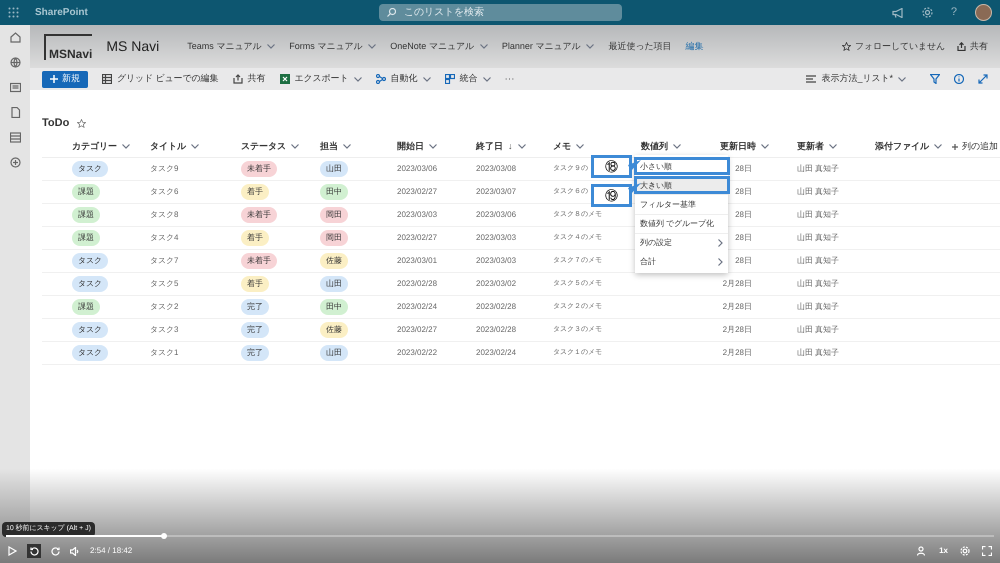  Describe the element at coordinates (249, 79) in the screenshot. I see `toolbar-button: 共有` at that location.